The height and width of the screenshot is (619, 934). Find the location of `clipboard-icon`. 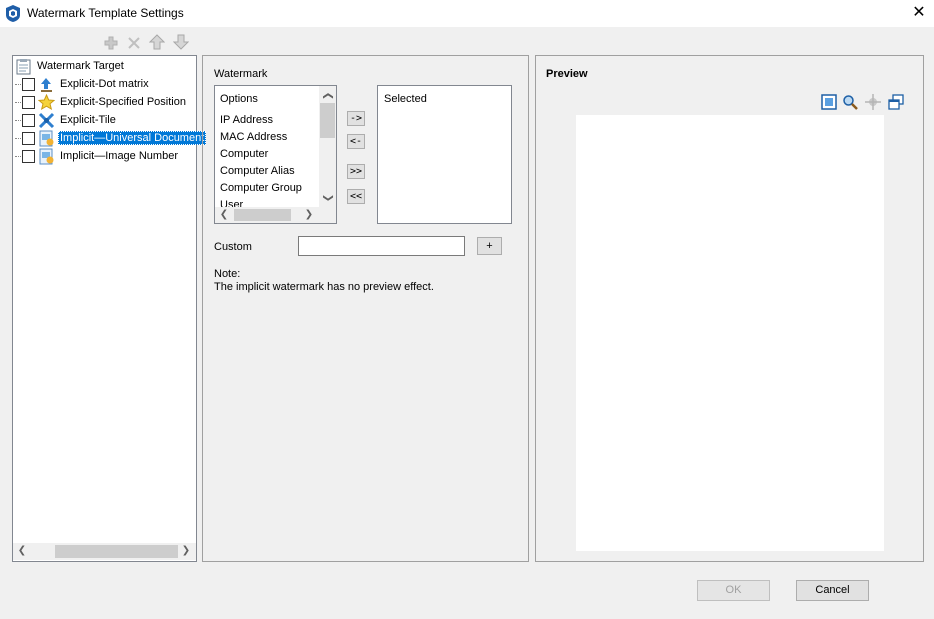

clipboard-icon is located at coordinates (23, 66).